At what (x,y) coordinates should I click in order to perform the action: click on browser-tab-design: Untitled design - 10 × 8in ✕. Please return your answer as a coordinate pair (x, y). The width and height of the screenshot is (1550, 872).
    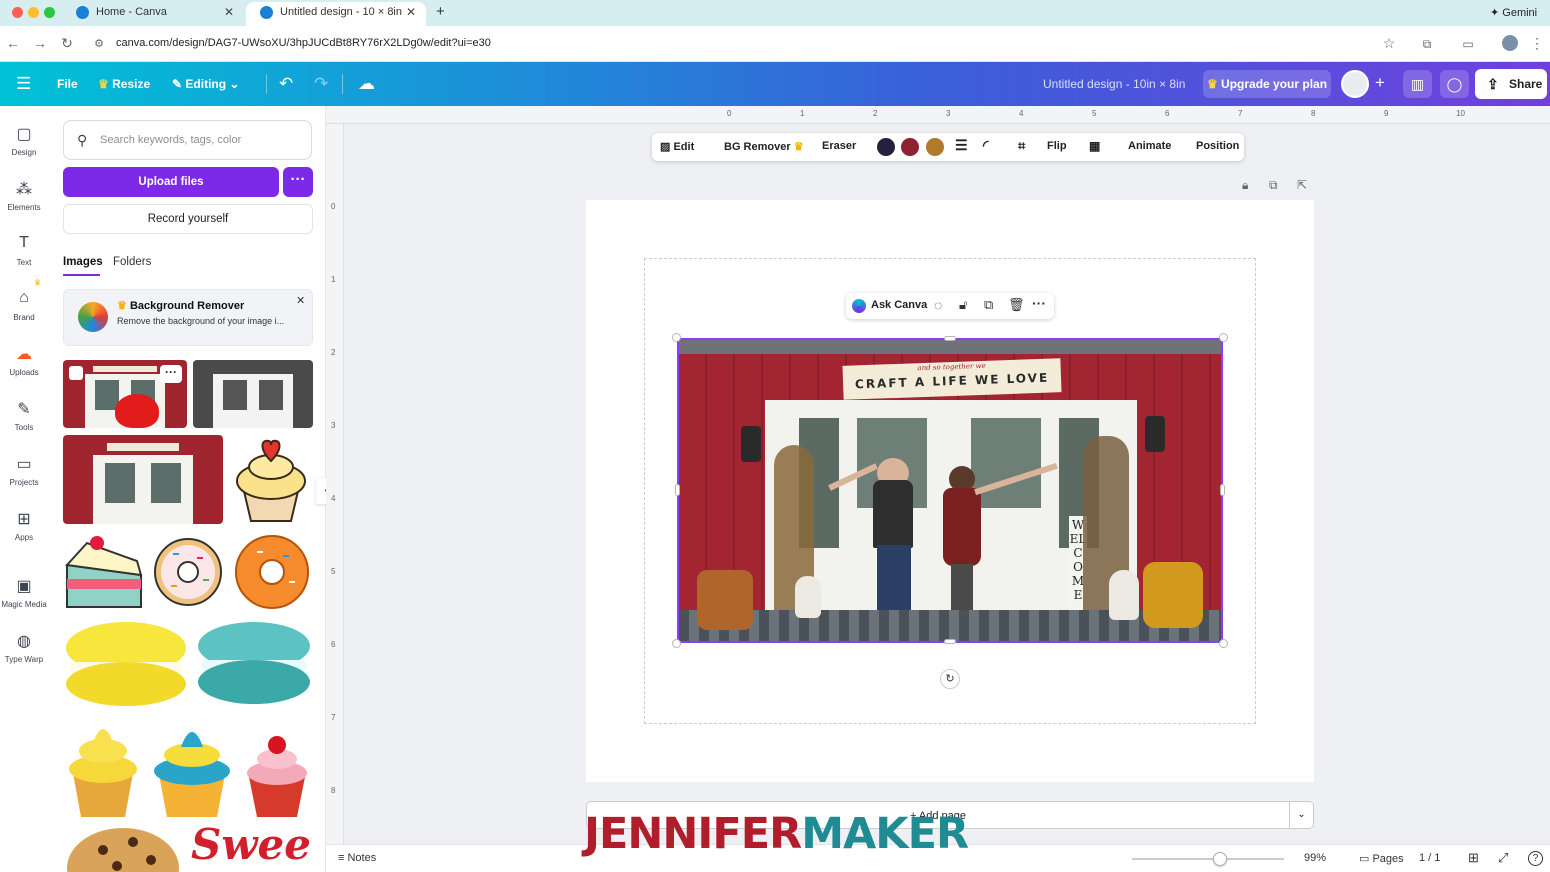
    Looking at the image, I should click on (336, 14).